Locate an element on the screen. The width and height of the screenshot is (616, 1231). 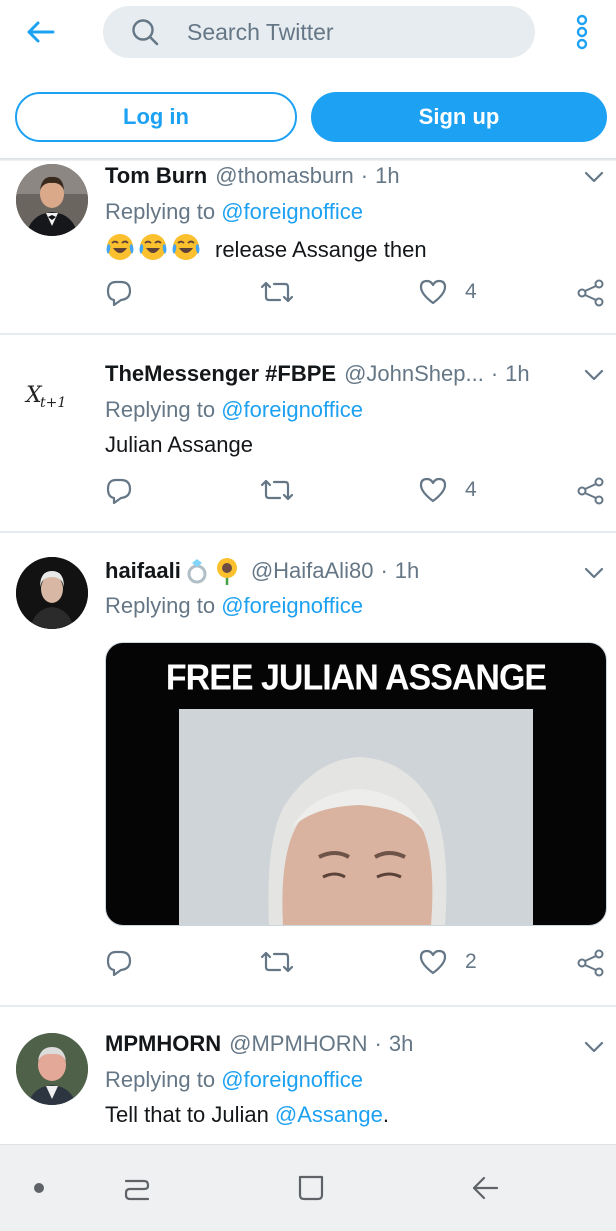
back-button is located at coordinates (40, 32).